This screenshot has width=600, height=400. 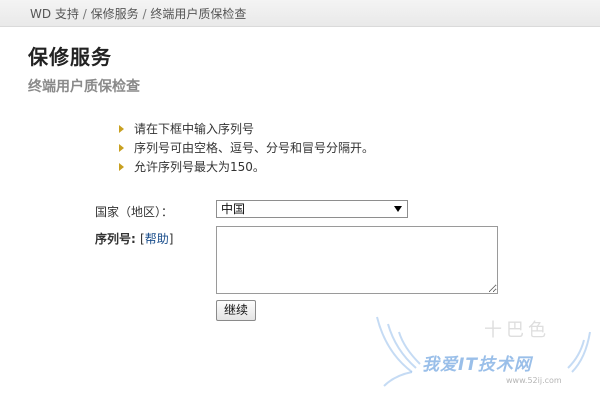 What do you see at coordinates (398, 209) in the screenshot?
I see `chevron-down-icon` at bounding box center [398, 209].